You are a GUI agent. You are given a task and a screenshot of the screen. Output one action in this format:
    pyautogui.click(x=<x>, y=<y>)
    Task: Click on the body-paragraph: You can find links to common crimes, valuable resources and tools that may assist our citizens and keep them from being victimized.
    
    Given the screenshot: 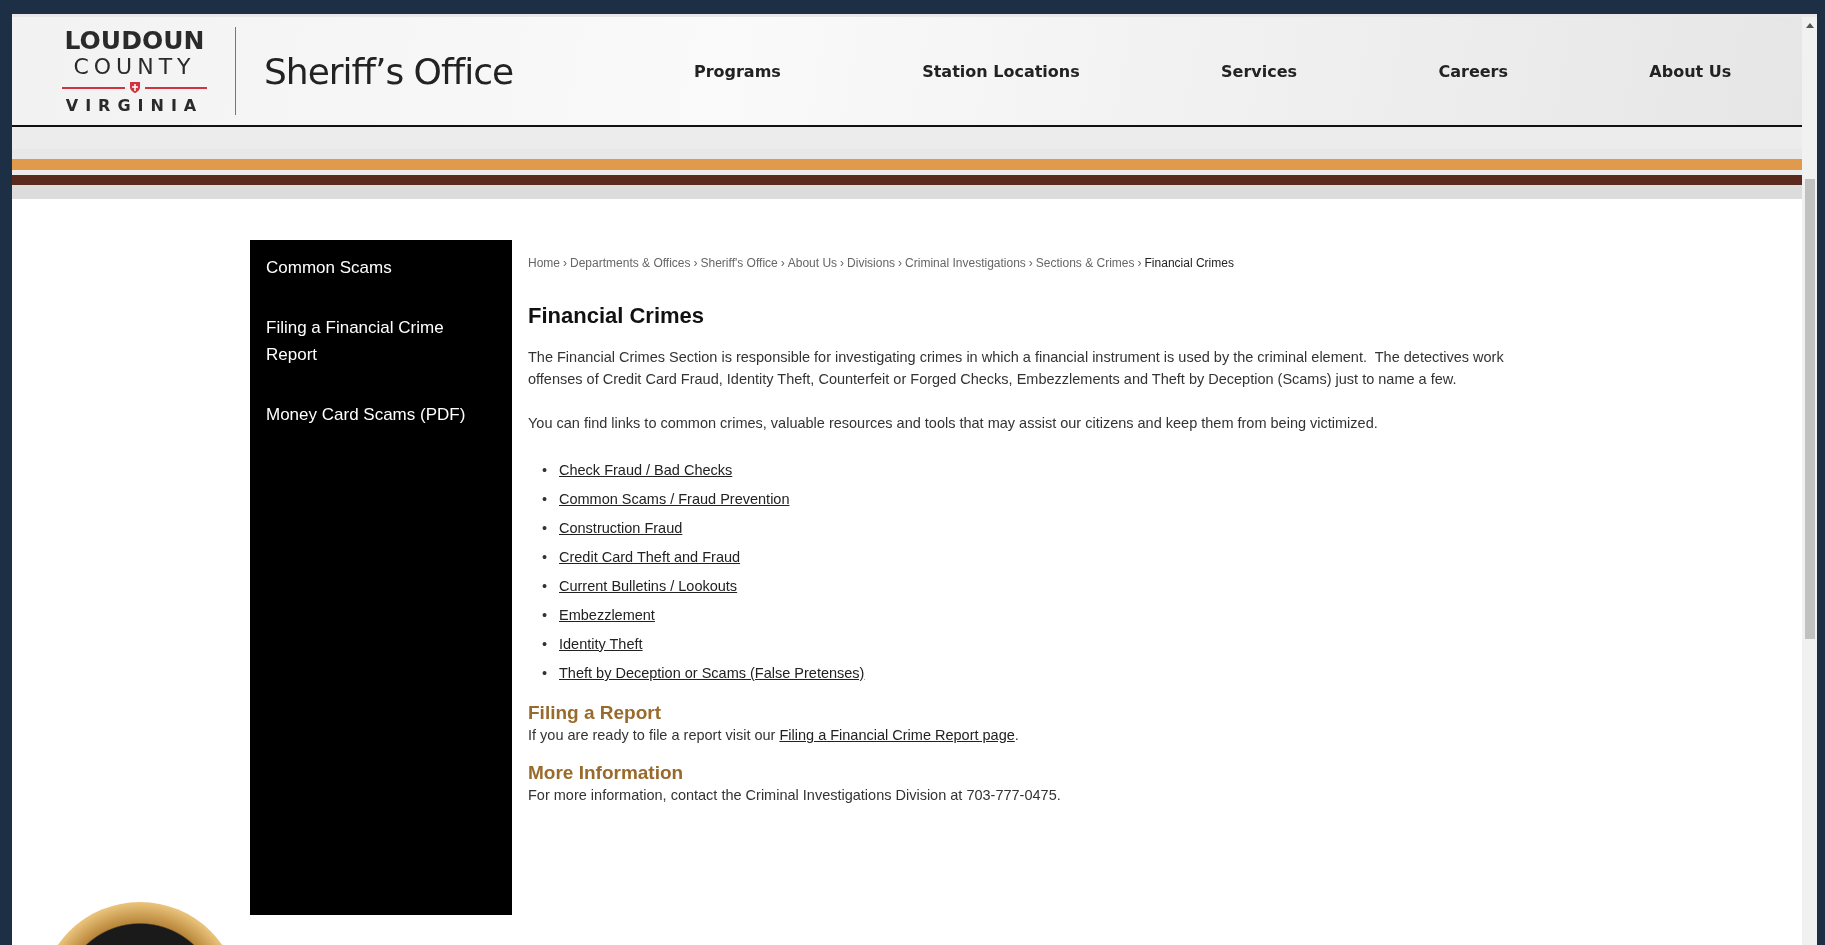 What is the action you would take?
    pyautogui.click(x=953, y=423)
    